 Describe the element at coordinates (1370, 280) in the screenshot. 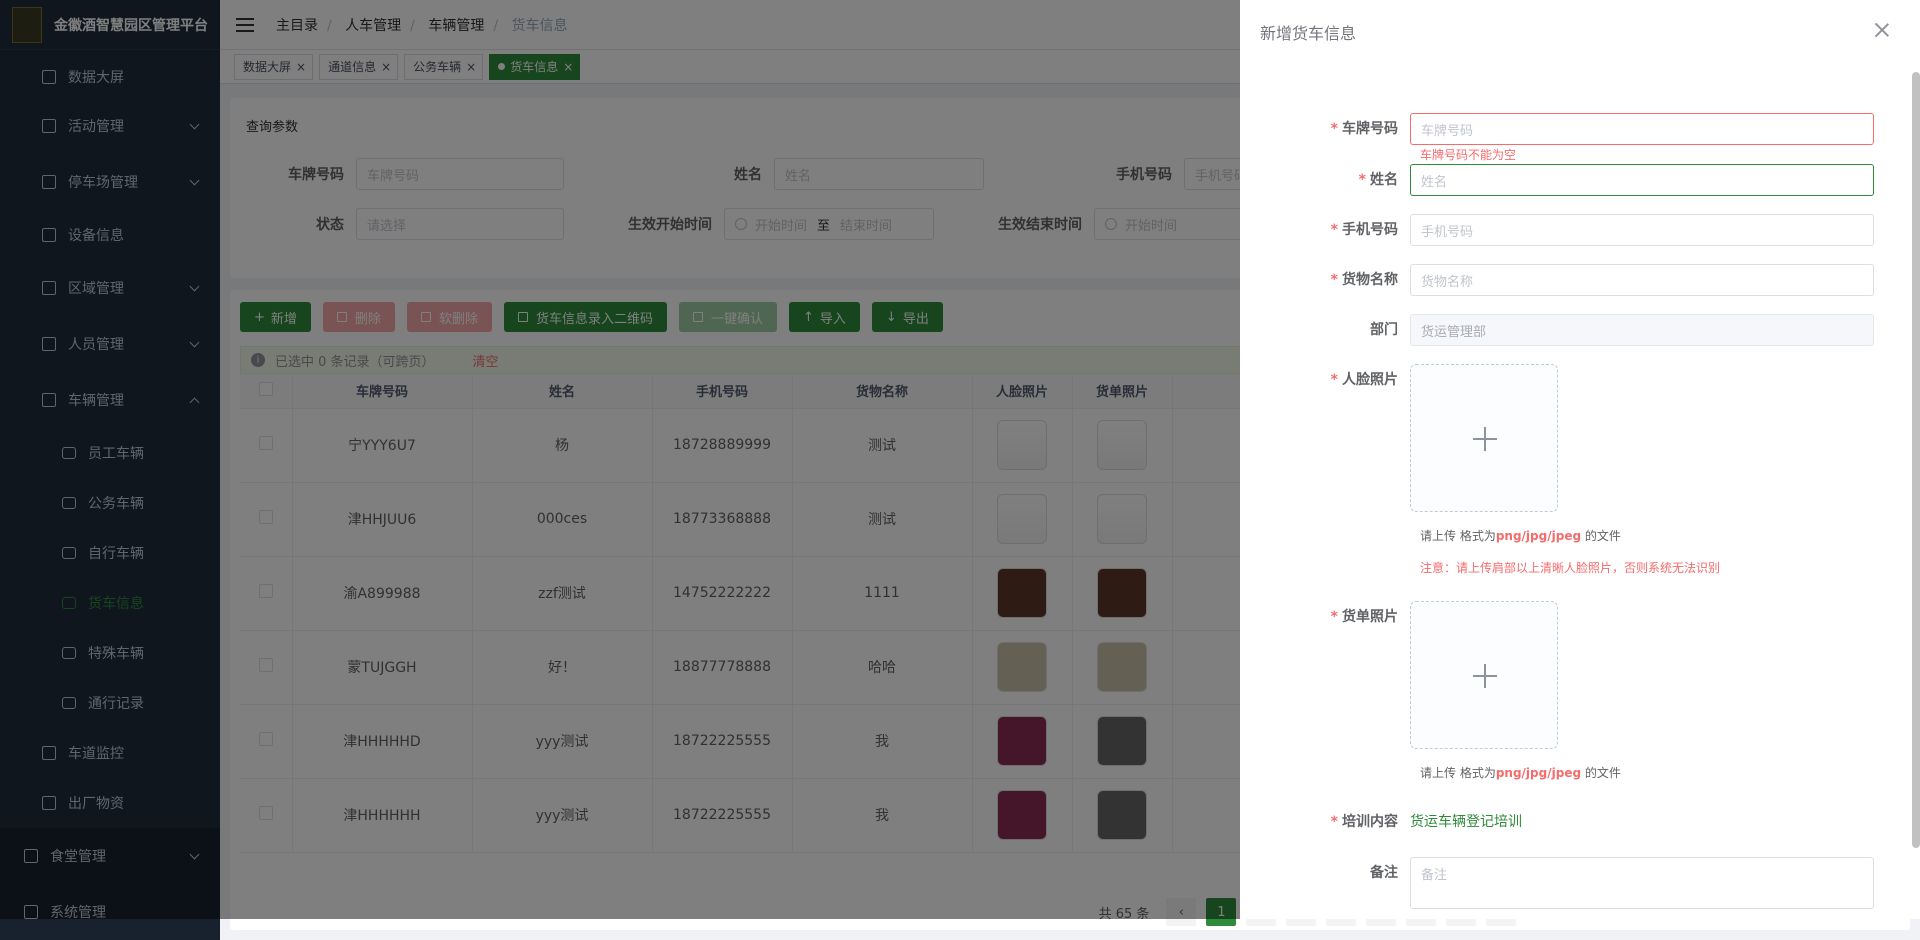

I see `goods-field-label: 货物名称` at that location.